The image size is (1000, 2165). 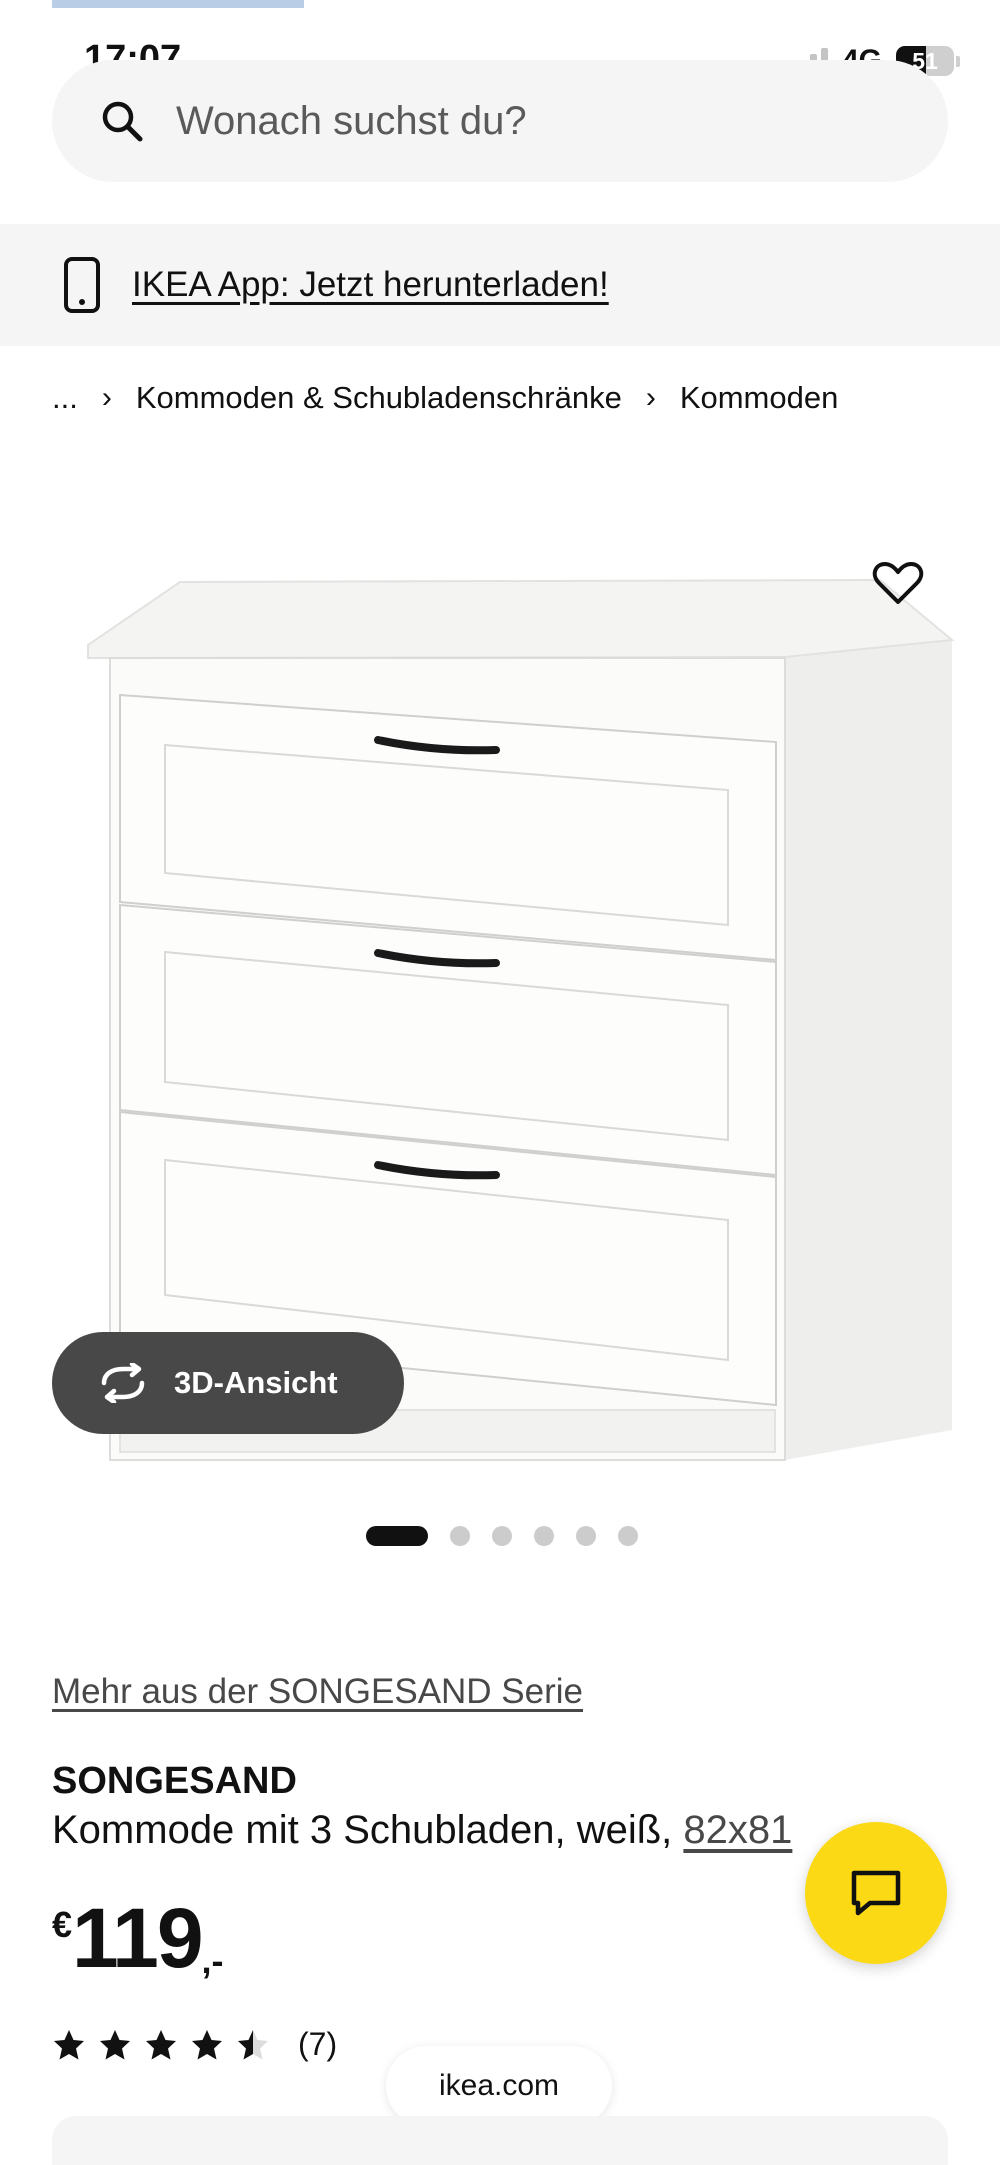 I want to click on chat-button, so click(x=876, y=1893).